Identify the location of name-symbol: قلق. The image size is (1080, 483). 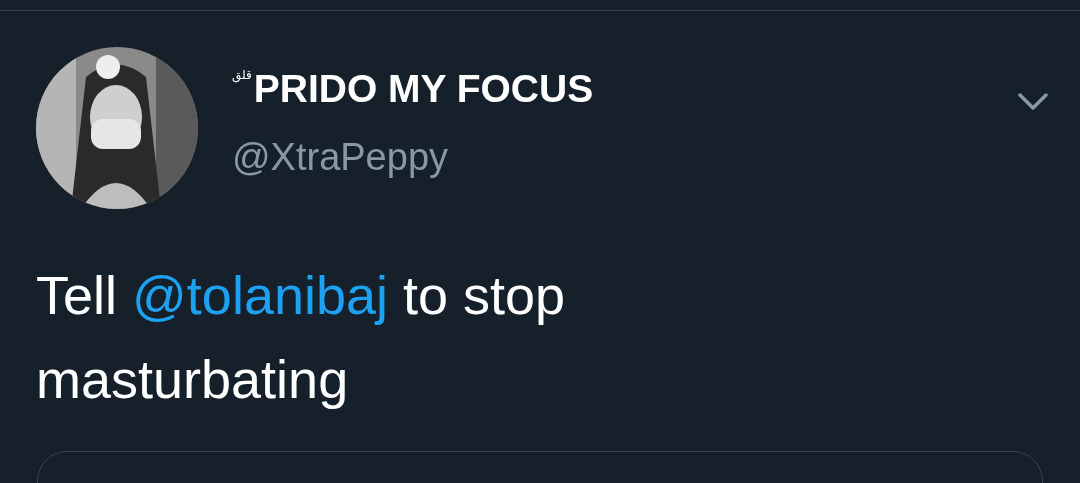
(242, 75).